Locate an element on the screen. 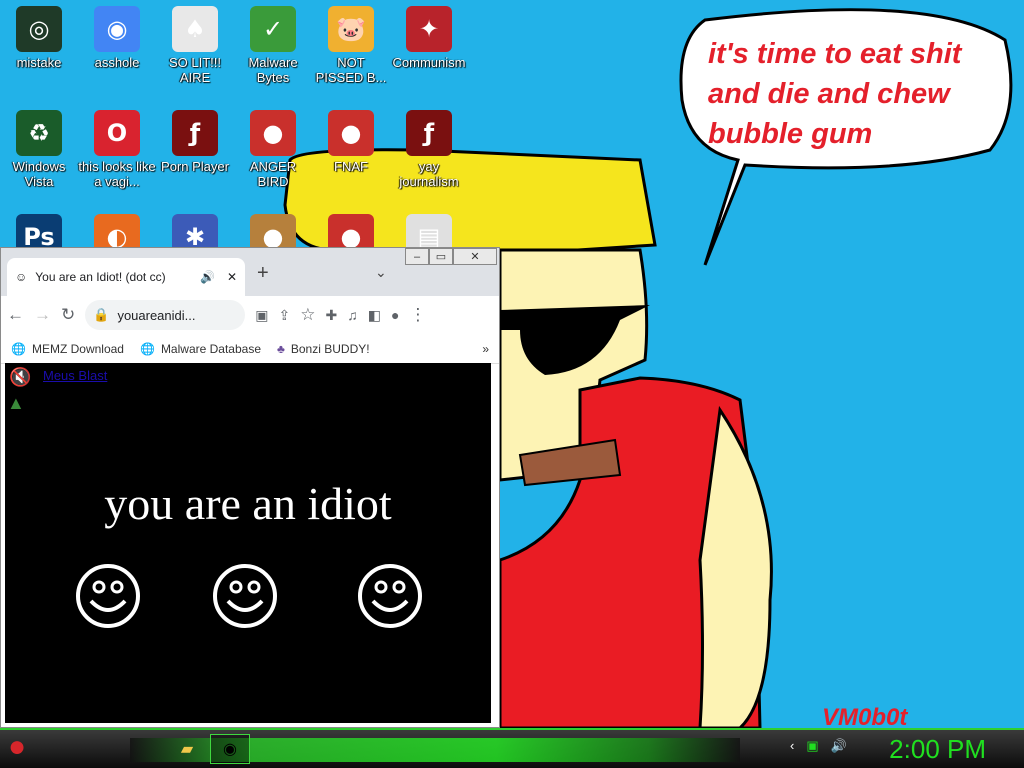 Image resolution: width=1024 pixels, height=768 pixels. window-controls: – ▭ ✕ is located at coordinates (451, 258).